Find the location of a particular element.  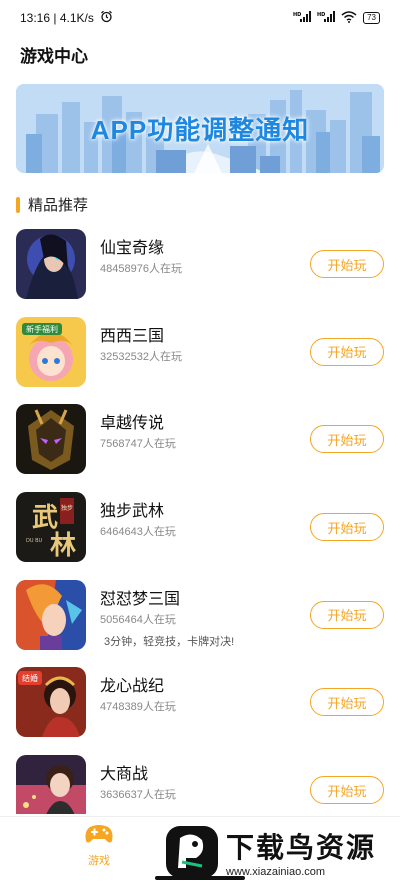

watermark-title: 下载鸟资源 is located at coordinates (301, 847).